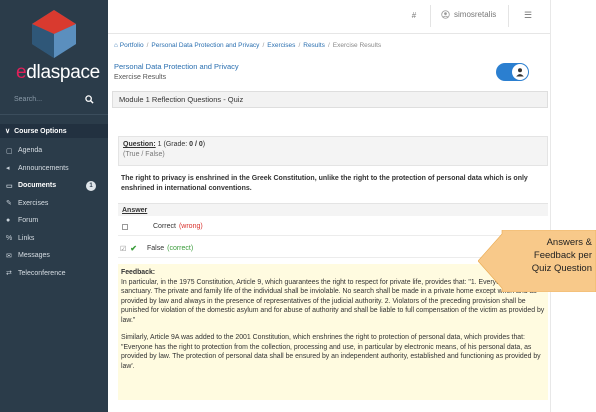 The image size is (596, 412). What do you see at coordinates (133, 248) in the screenshot?
I see `check-icon: ✔` at bounding box center [133, 248].